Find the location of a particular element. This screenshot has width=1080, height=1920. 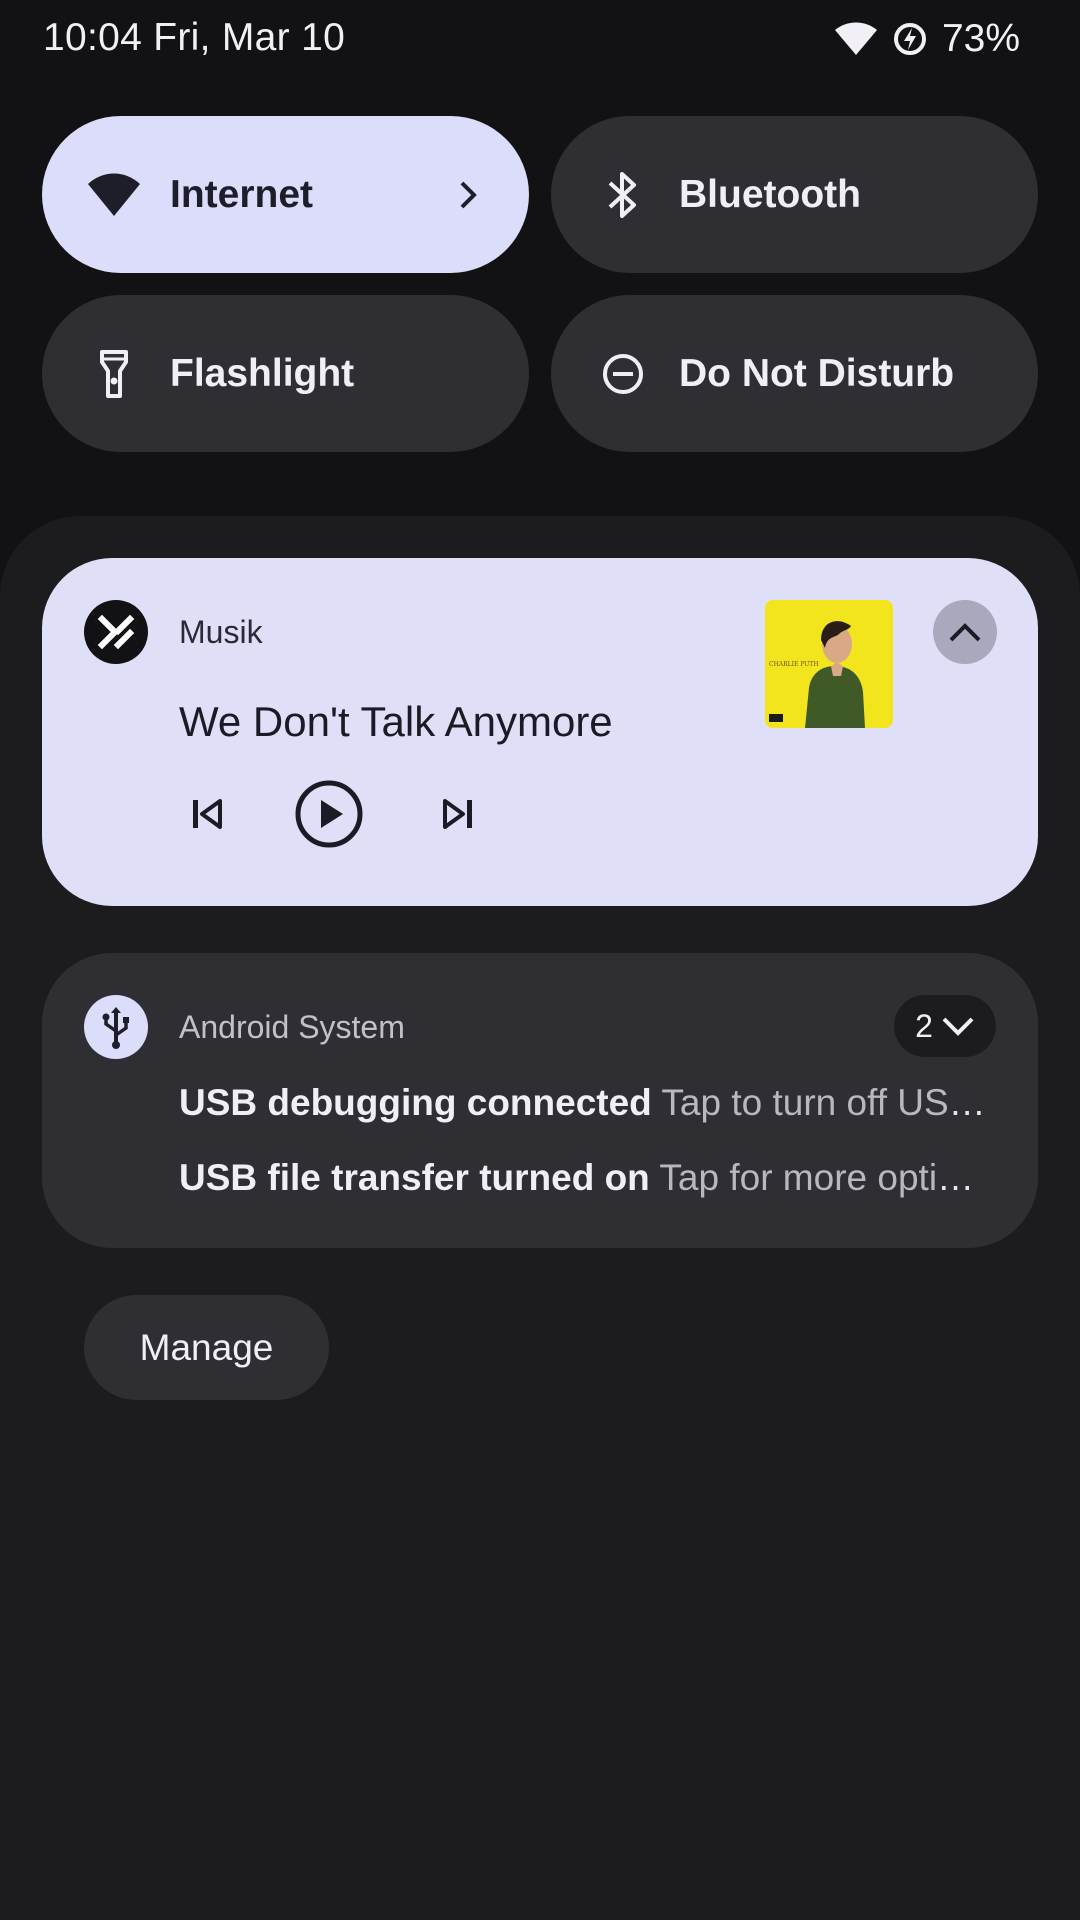

tile-bluetooth-label: Bluetooth is located at coordinates (770, 194).